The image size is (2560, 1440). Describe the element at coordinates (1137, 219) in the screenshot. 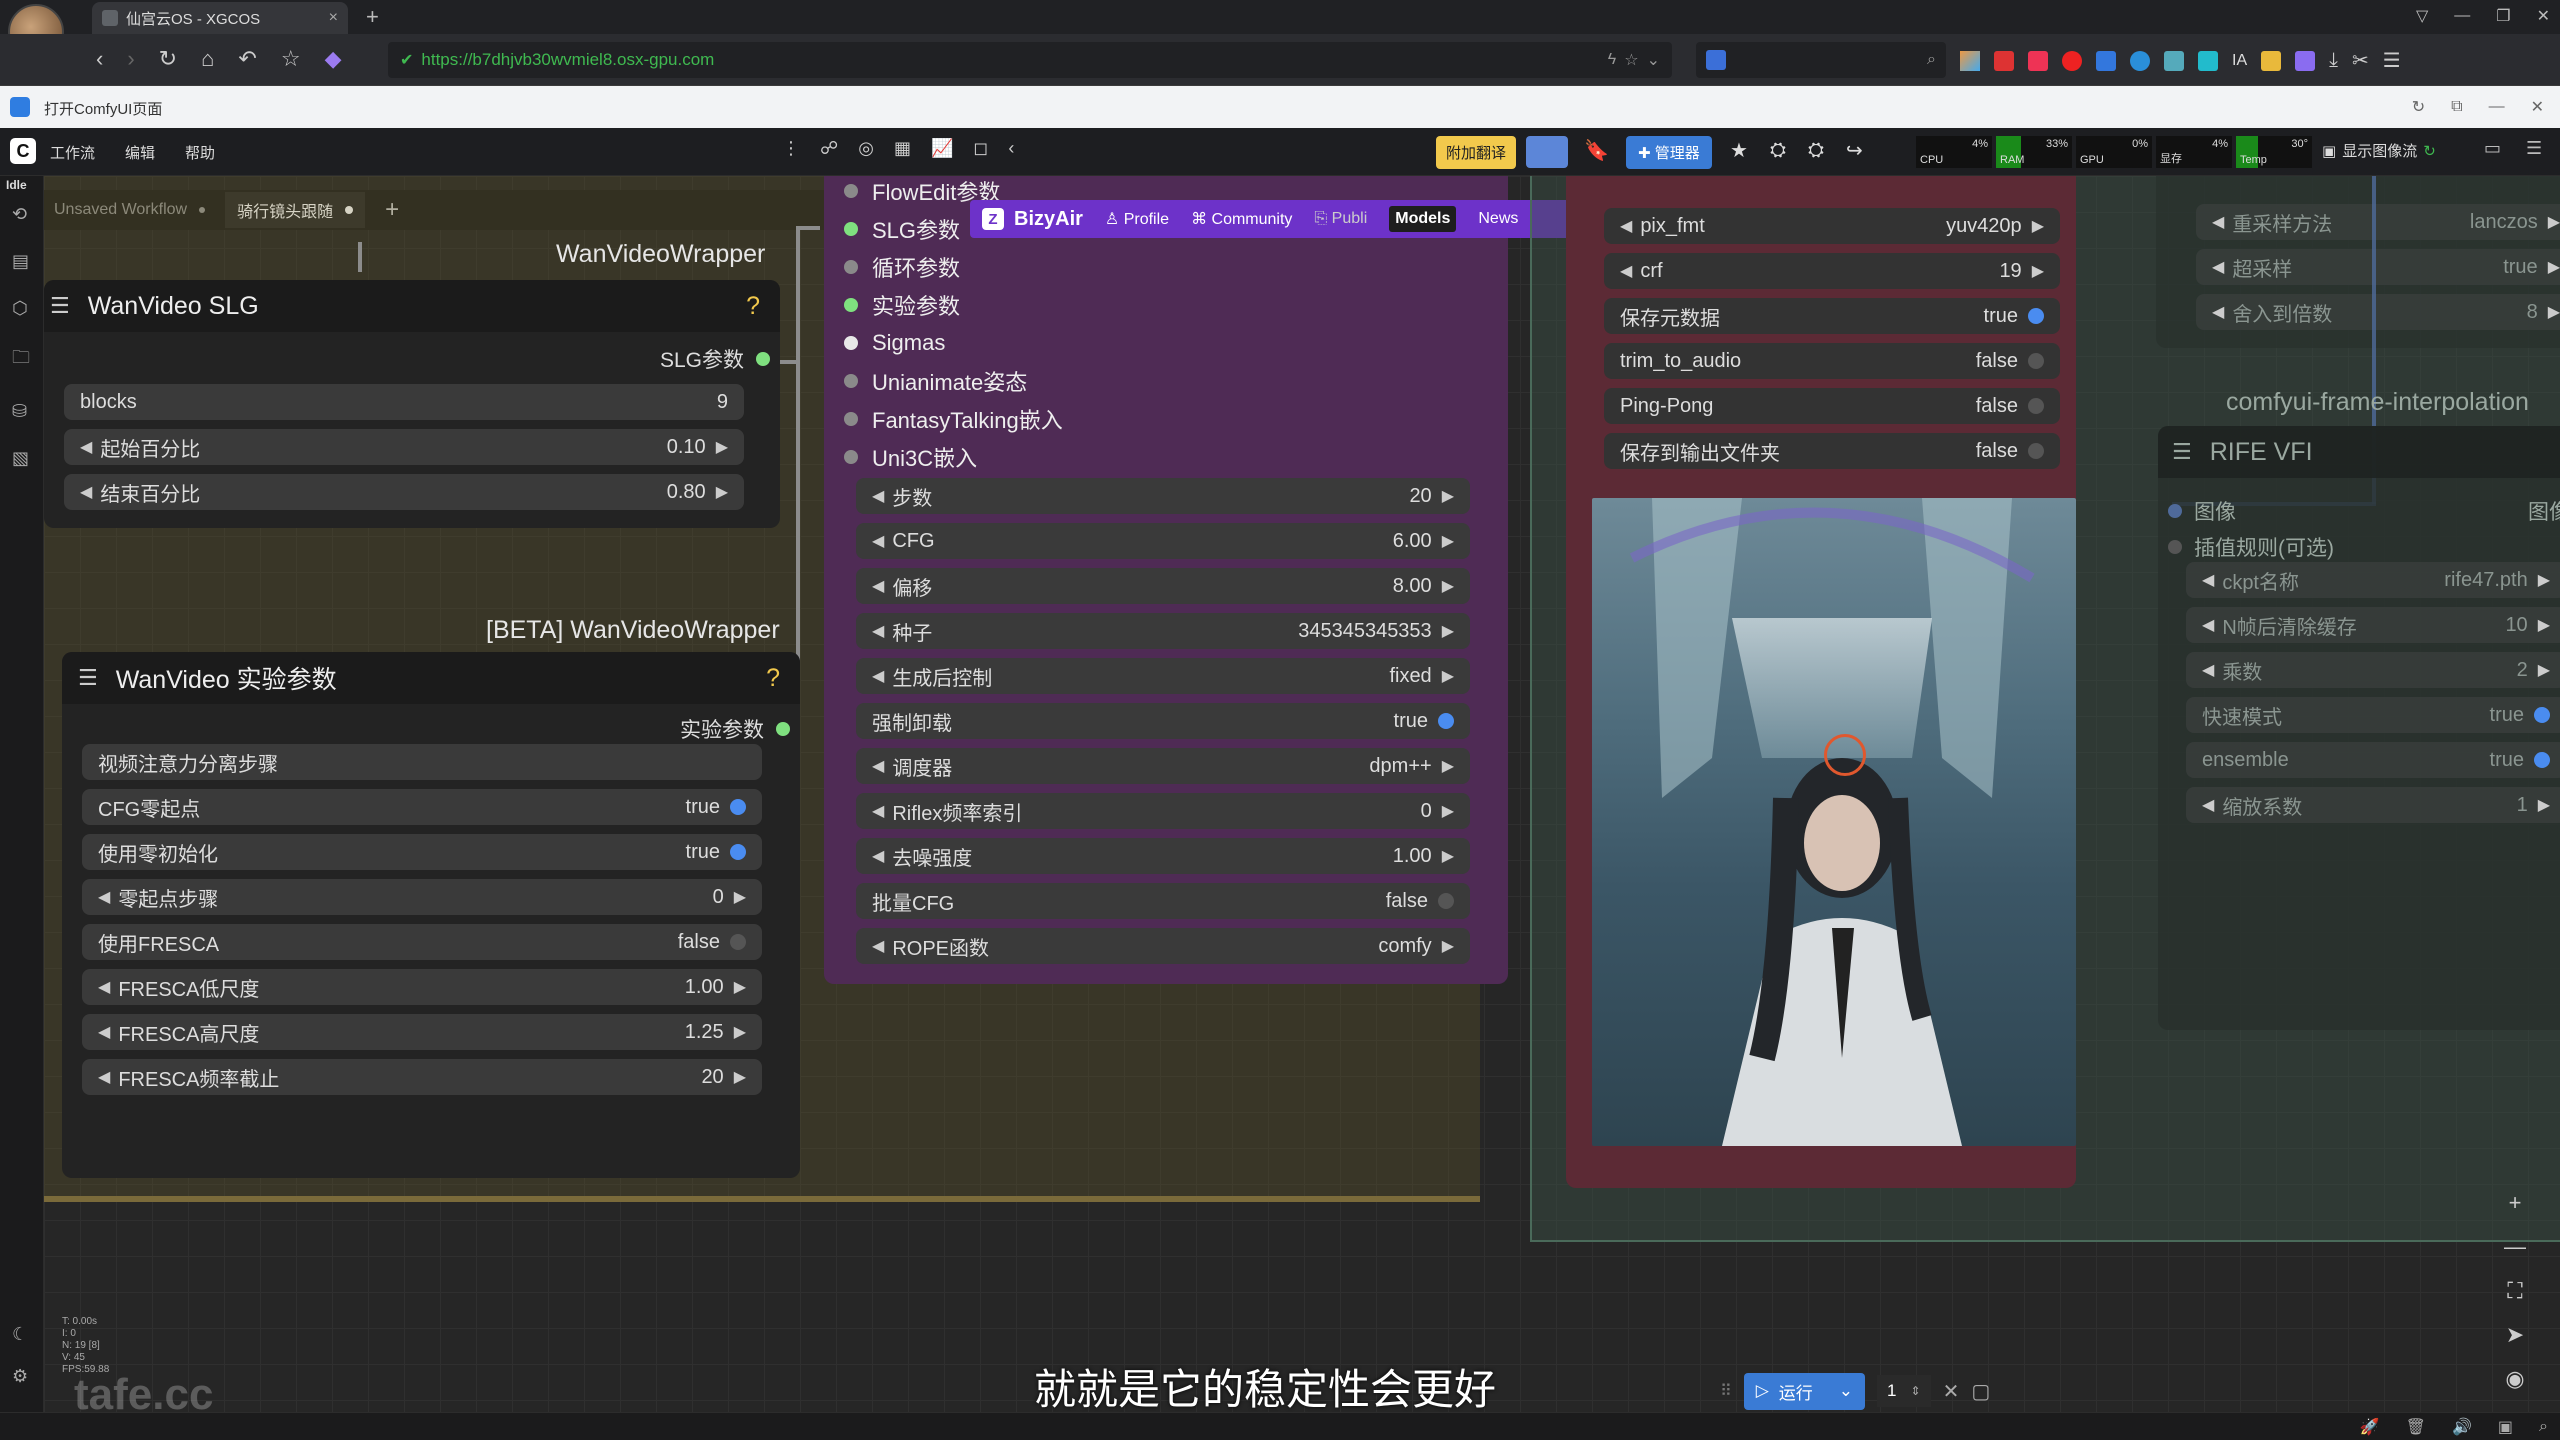

I see `bizyair-profile: ♙ Profile` at that location.